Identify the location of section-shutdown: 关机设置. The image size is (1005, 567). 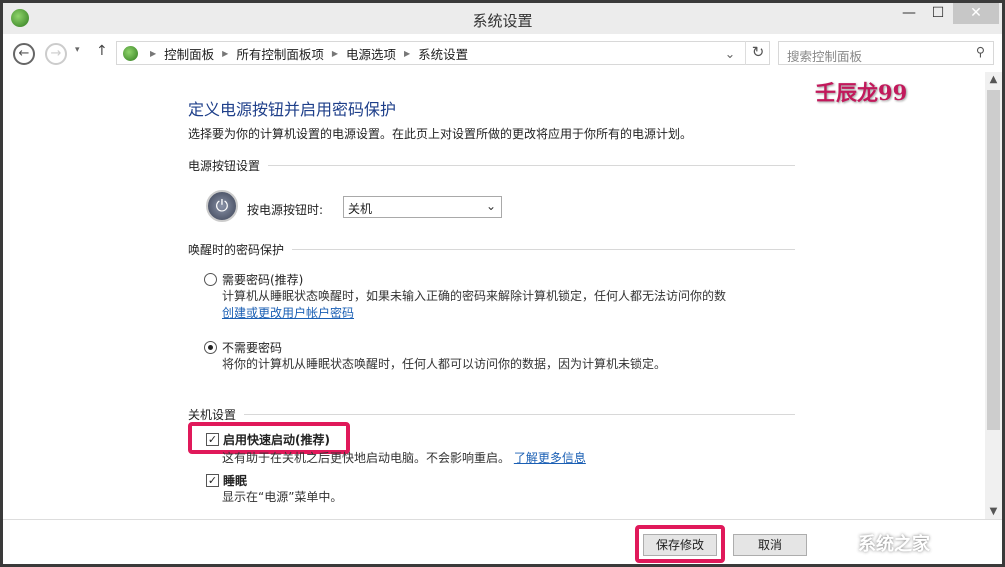
(491, 414).